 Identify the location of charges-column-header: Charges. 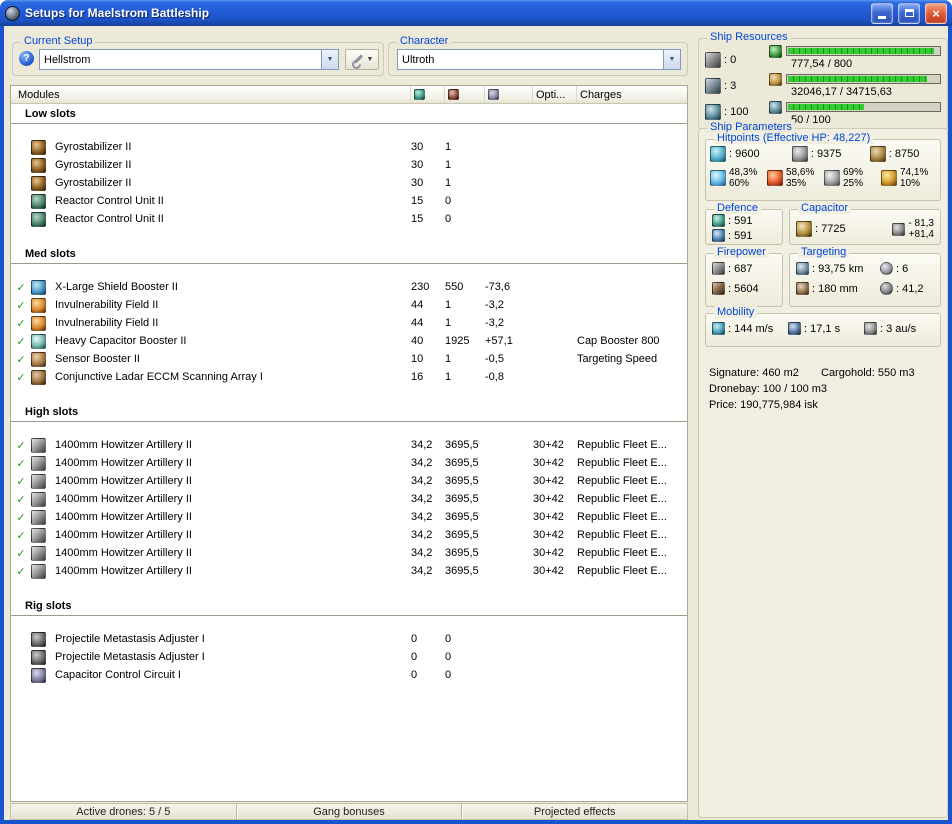
(632, 94).